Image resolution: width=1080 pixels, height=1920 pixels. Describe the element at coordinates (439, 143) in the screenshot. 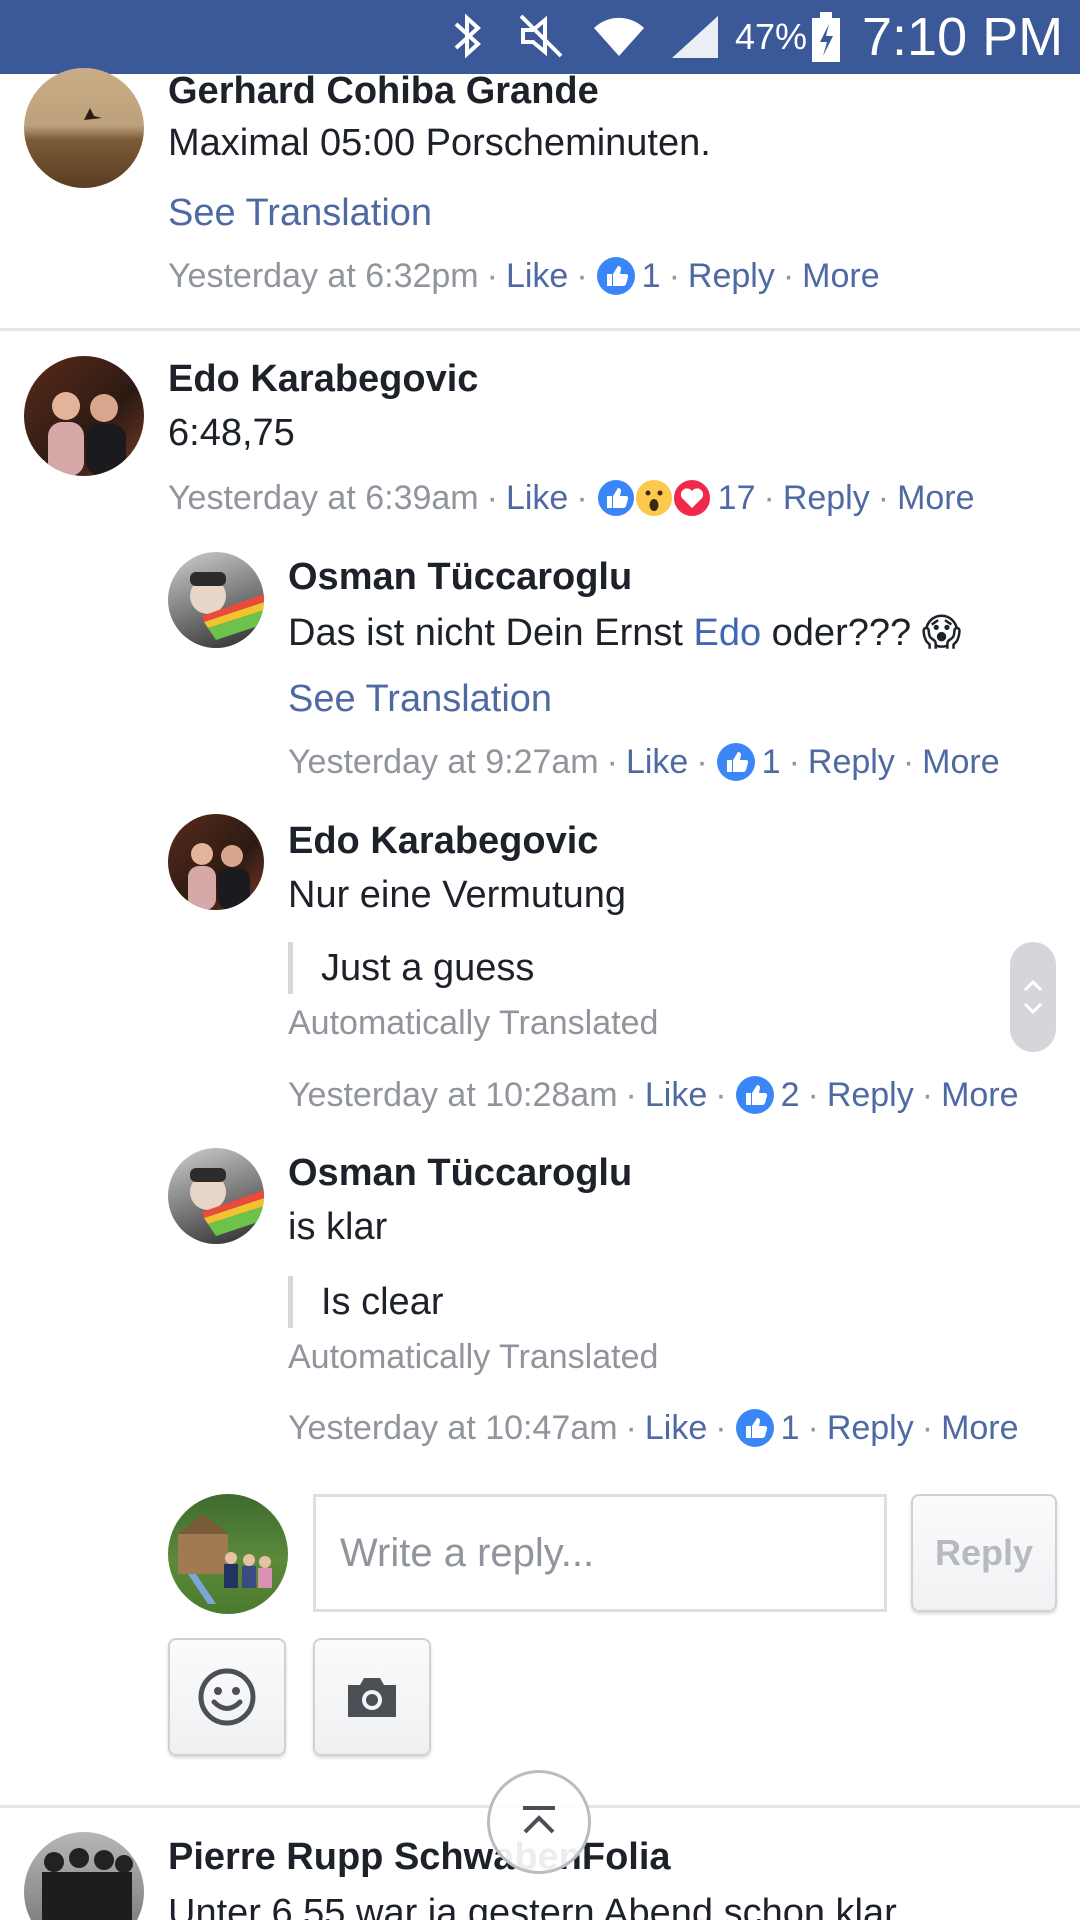

I see `comment-text: Maximal 05:00 Porscheminuten.` at that location.